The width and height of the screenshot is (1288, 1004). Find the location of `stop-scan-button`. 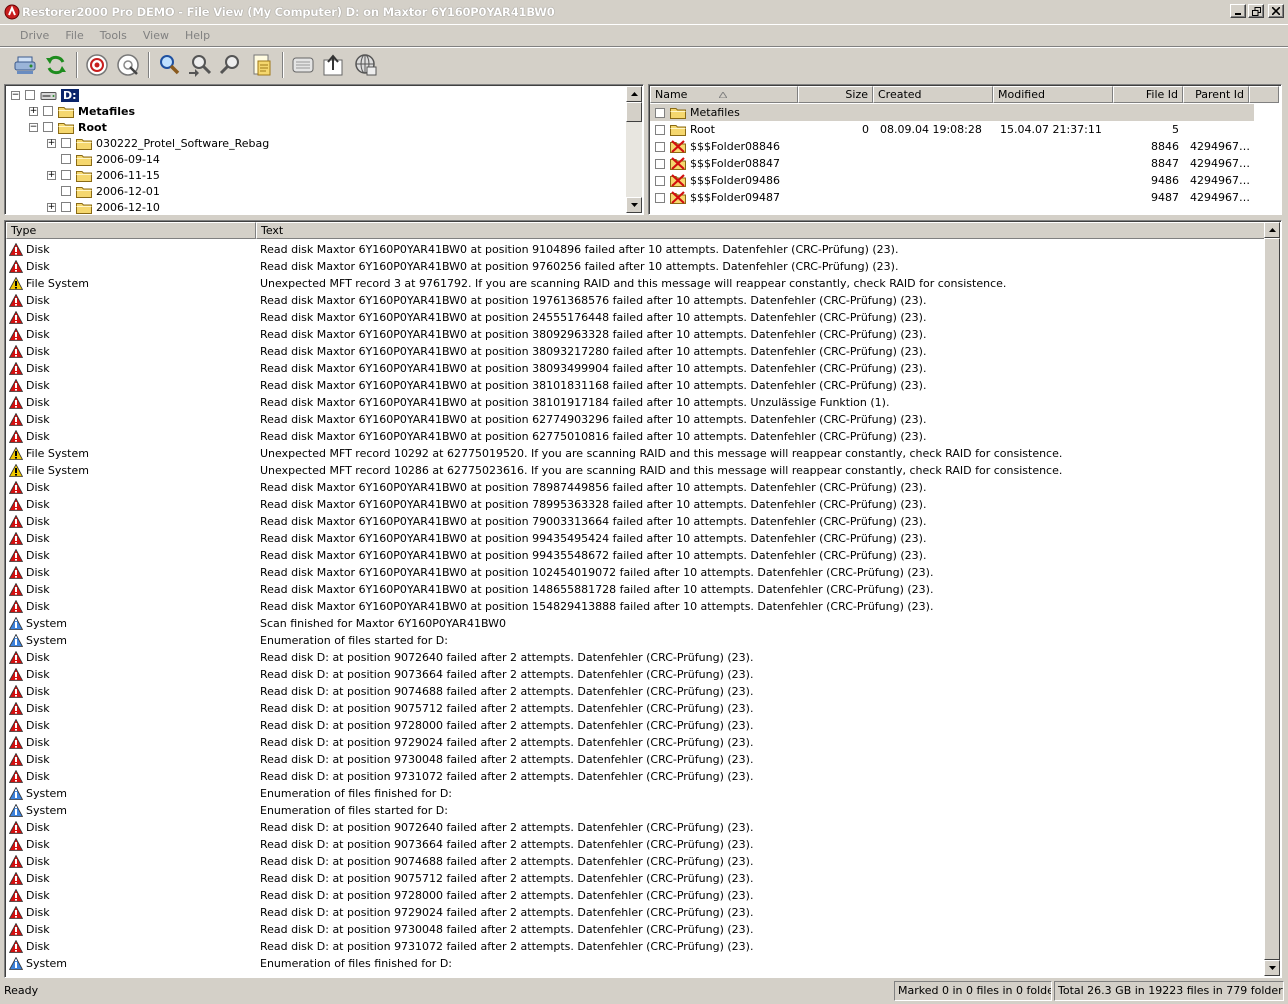

stop-scan-button is located at coordinates (97, 65).